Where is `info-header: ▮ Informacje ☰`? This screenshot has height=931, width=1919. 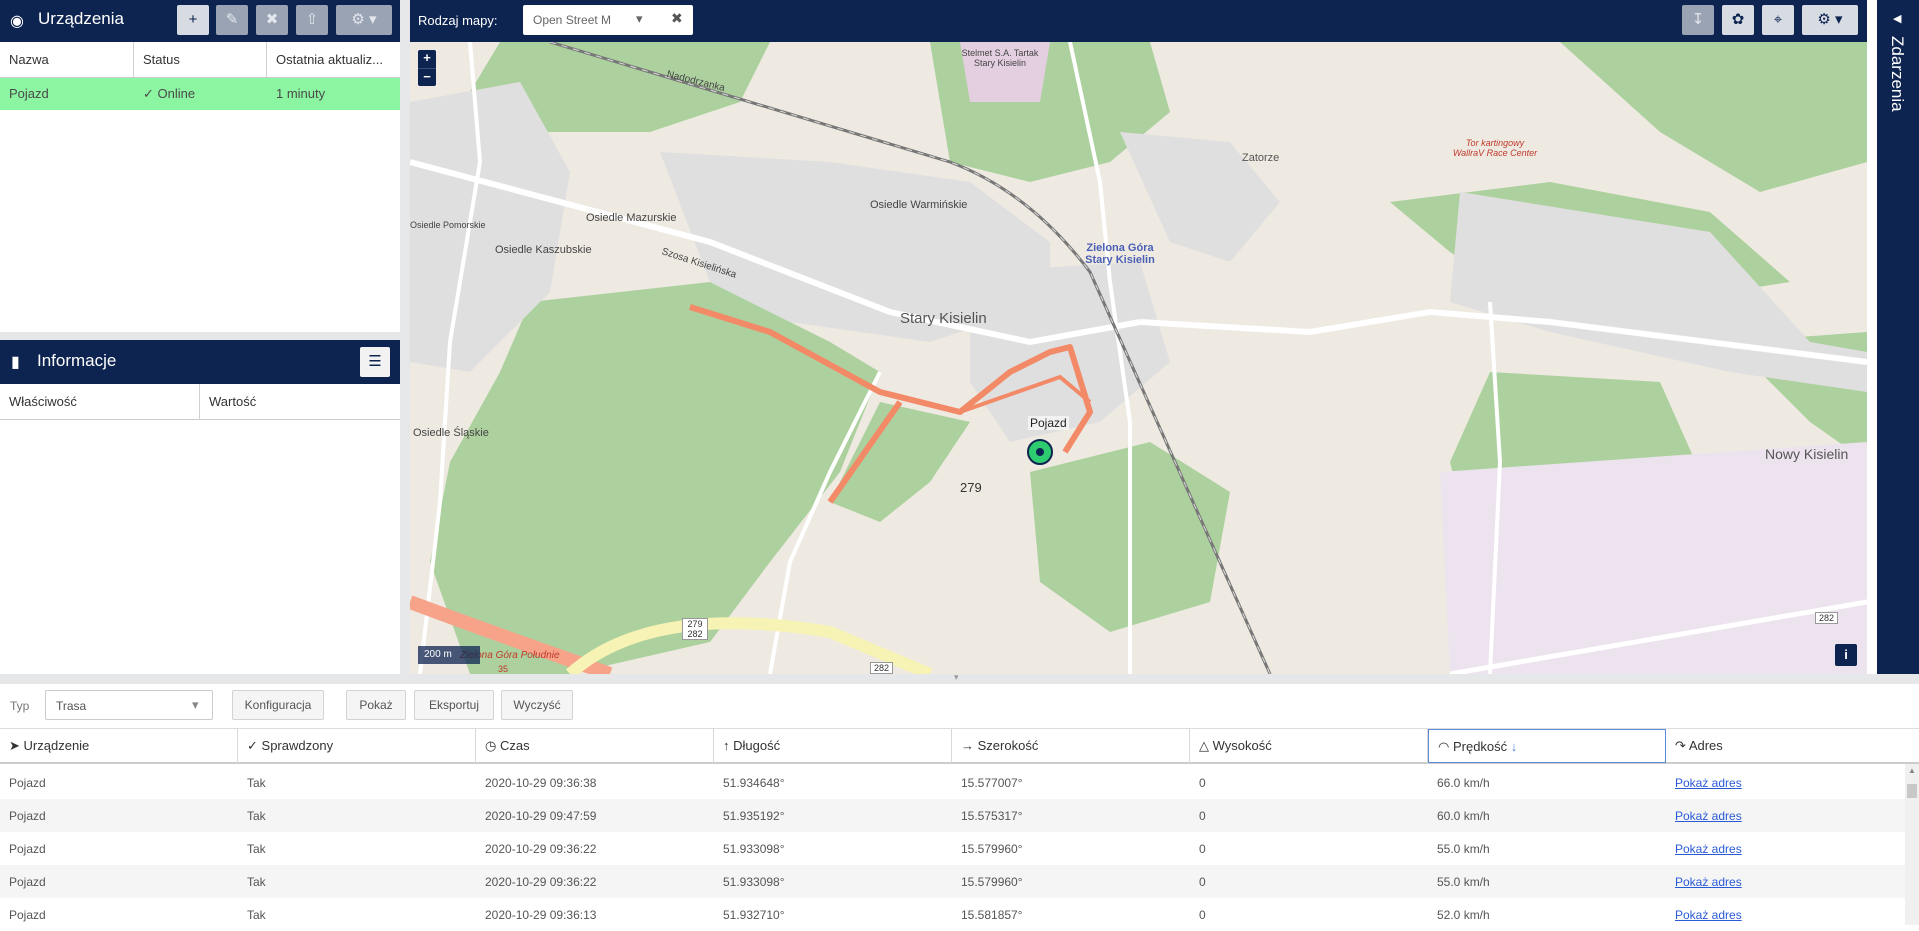 info-header: ▮ Informacje ☰ is located at coordinates (200, 362).